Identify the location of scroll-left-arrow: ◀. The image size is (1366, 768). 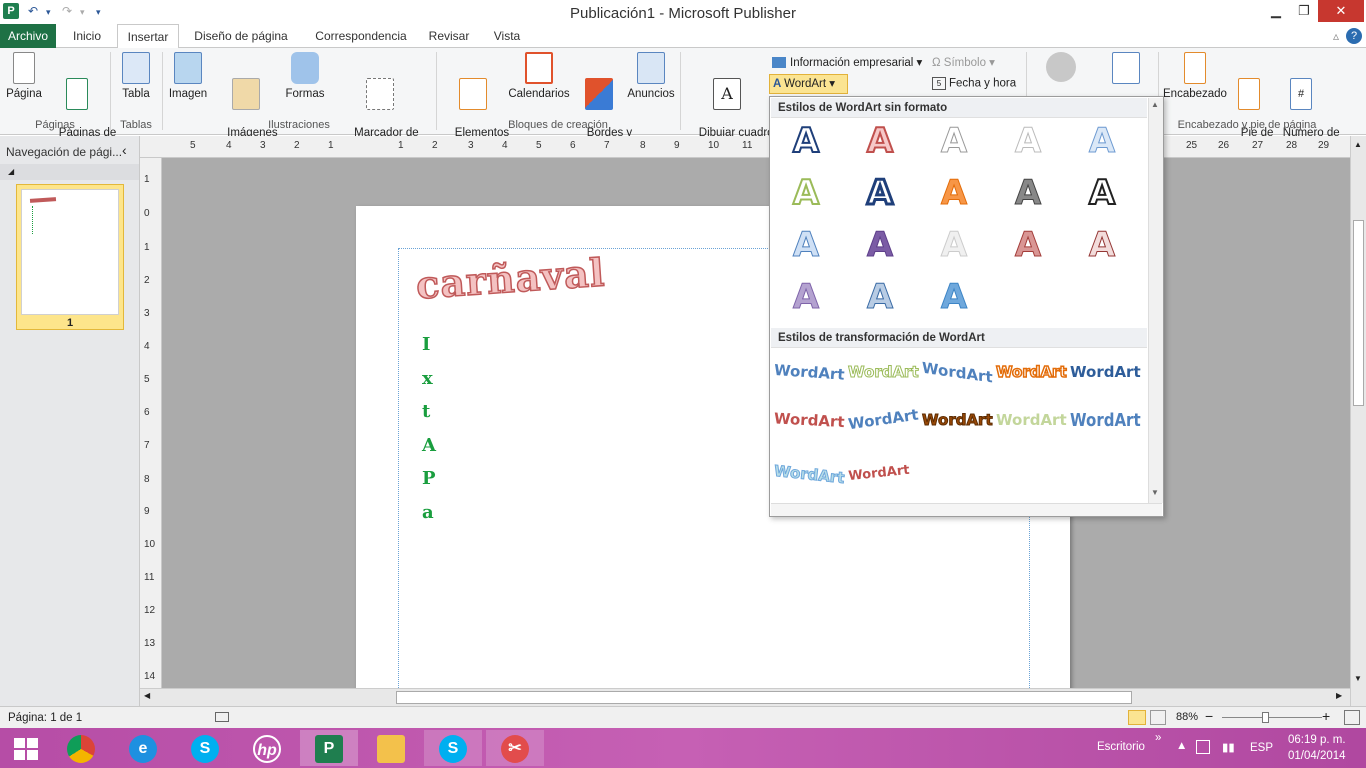
(147, 695).